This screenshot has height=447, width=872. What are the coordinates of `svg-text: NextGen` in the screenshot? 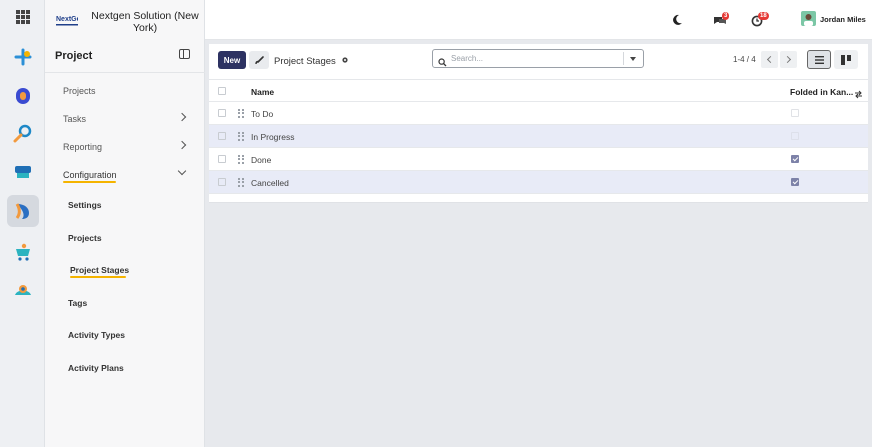 It's located at (67, 19).